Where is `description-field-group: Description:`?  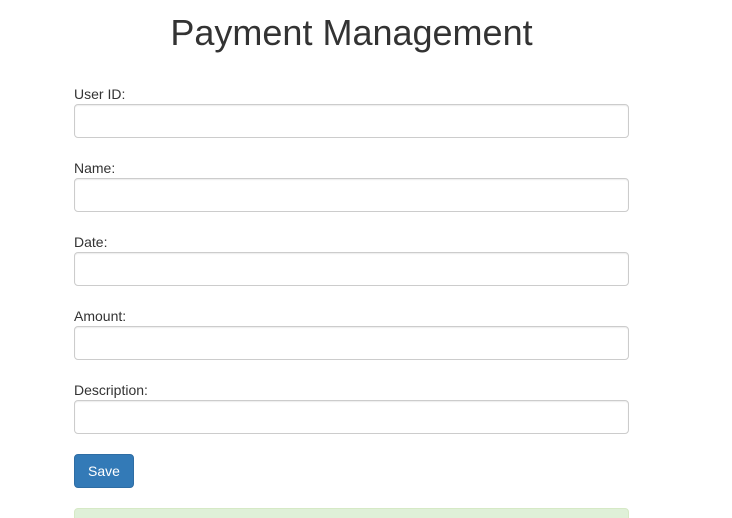
description-field-group: Description: is located at coordinates (351, 408).